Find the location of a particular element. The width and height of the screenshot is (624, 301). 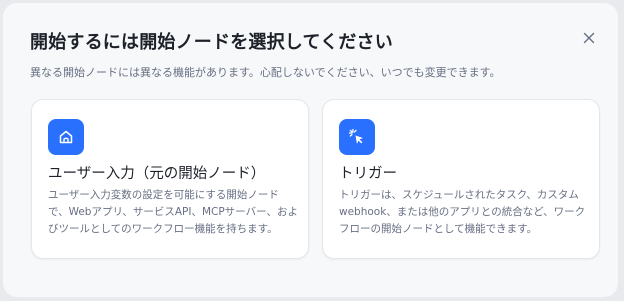

home-icon is located at coordinates (66, 137).